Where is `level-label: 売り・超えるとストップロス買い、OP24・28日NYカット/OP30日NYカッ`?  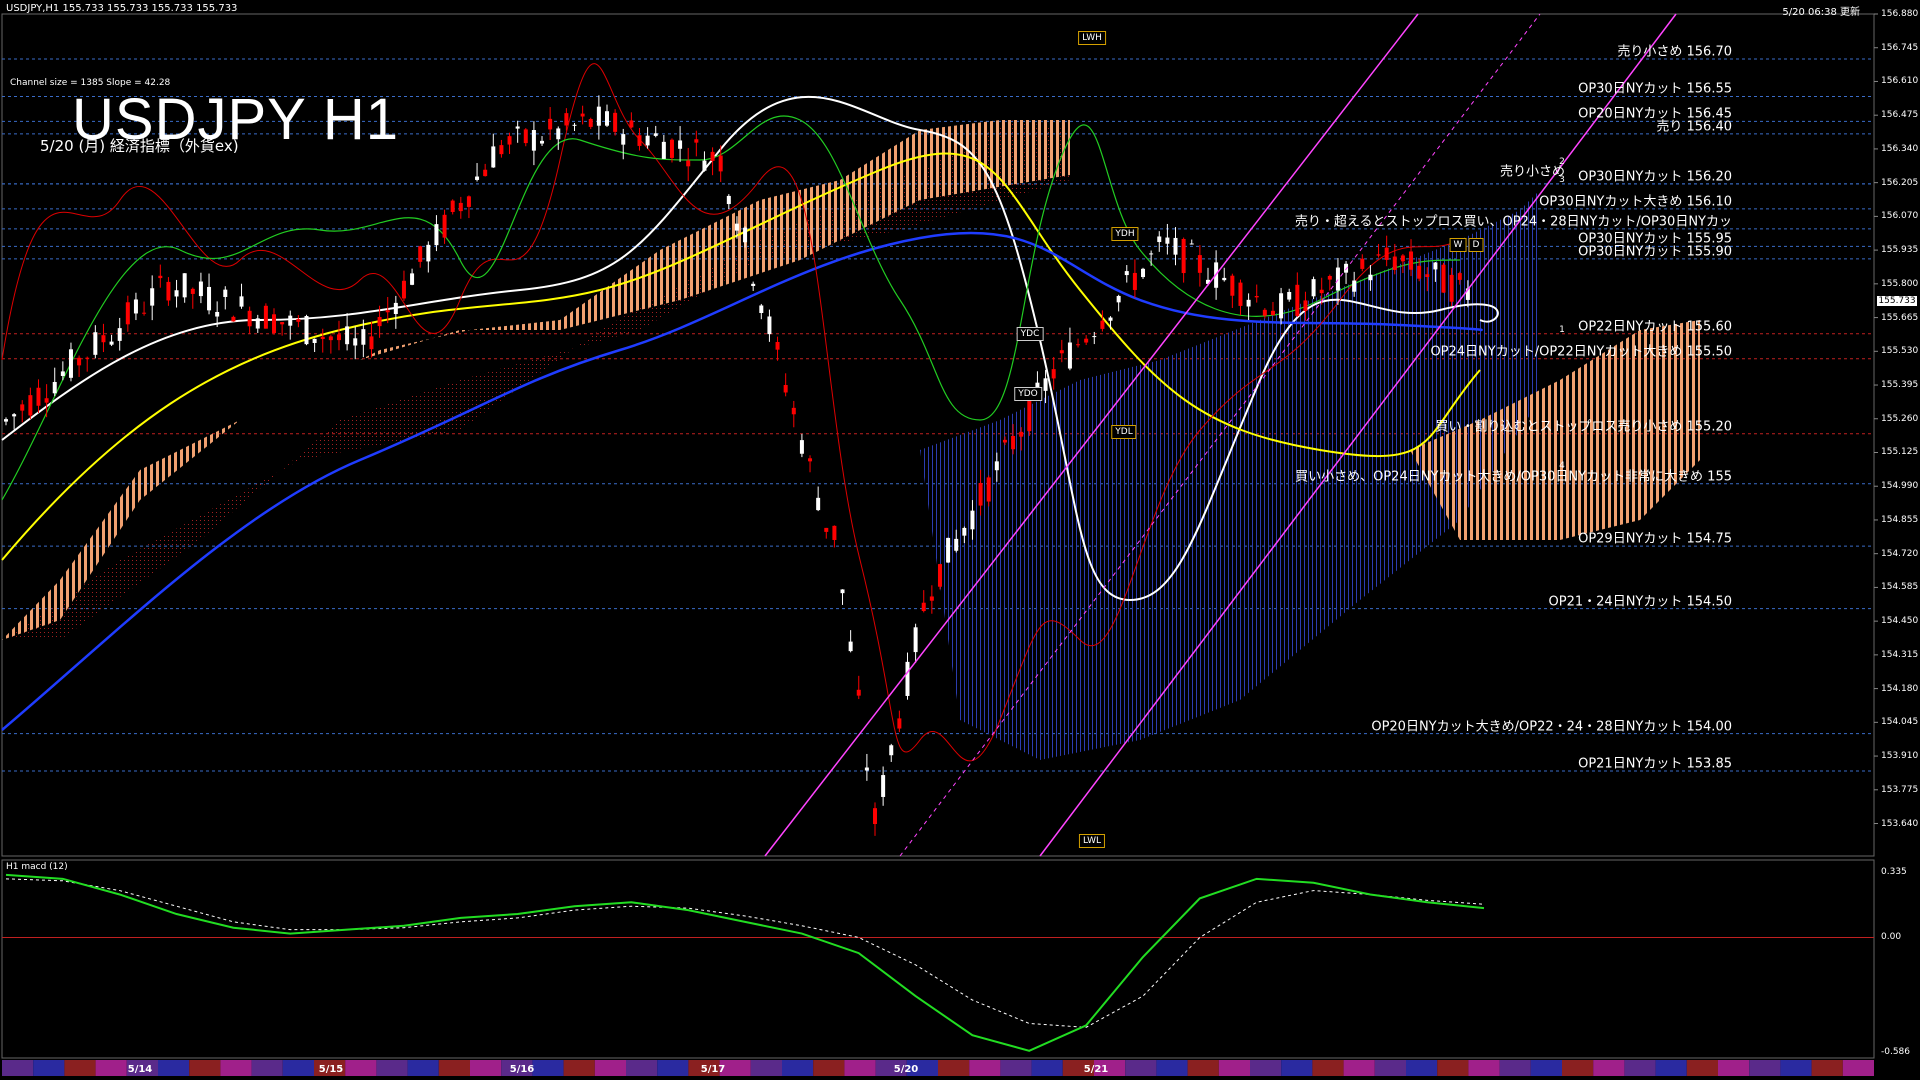 level-label: 売り・超えるとストップロス買い、OP24・28日NYカット/OP30日NYカッ is located at coordinates (1513, 222).